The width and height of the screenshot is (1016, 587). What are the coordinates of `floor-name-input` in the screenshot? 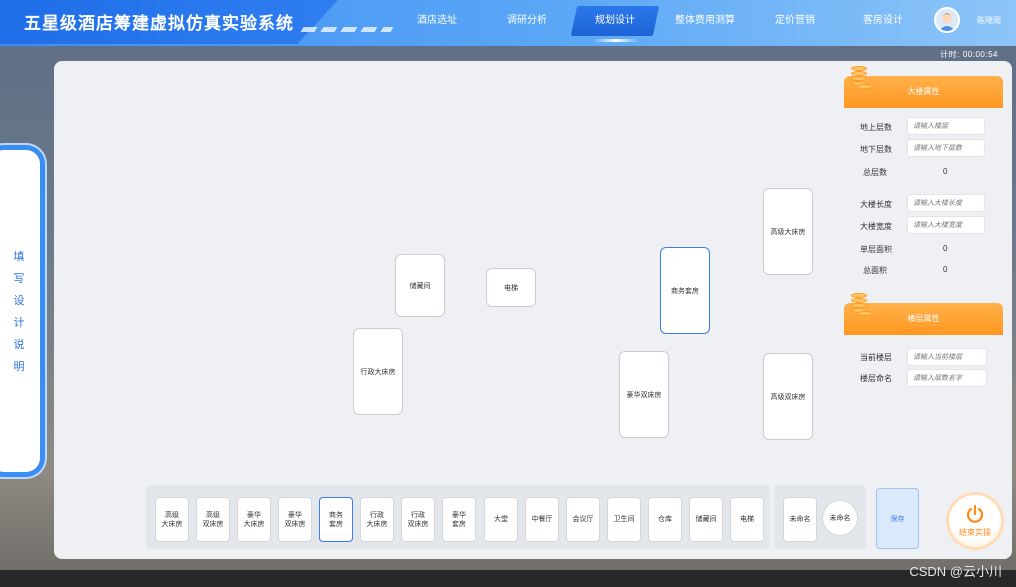 It's located at (947, 378).